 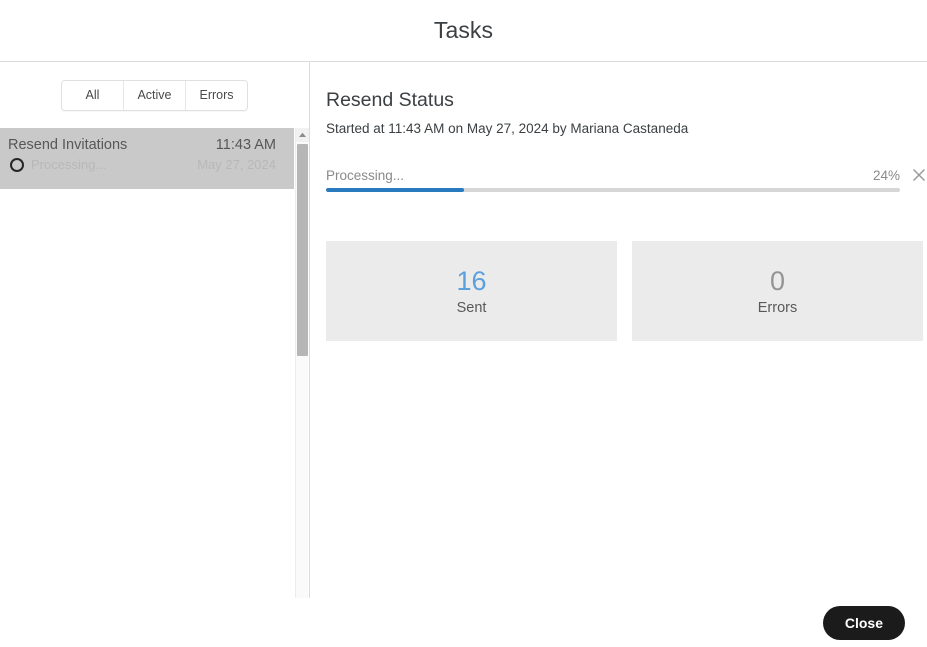 I want to click on page-title: Tasks, so click(x=463, y=30).